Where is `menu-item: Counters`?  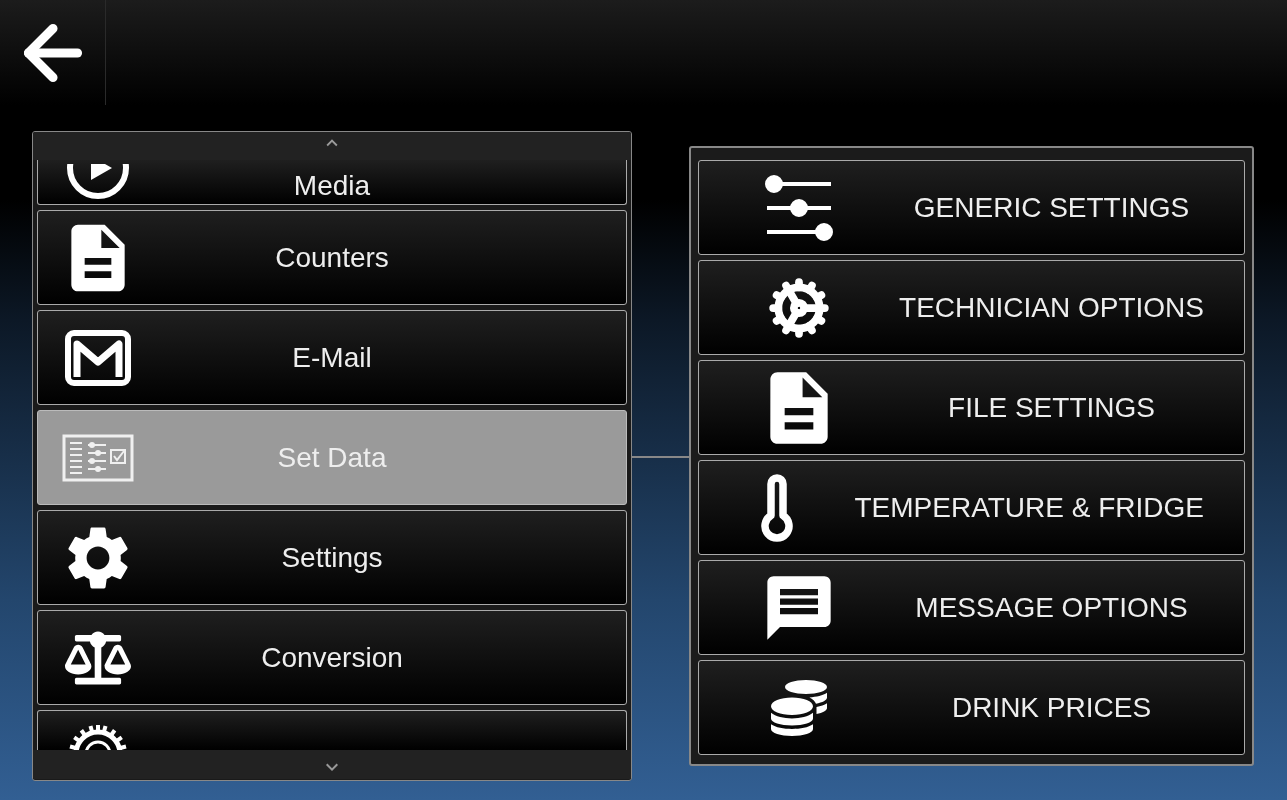 menu-item: Counters is located at coordinates (332, 257).